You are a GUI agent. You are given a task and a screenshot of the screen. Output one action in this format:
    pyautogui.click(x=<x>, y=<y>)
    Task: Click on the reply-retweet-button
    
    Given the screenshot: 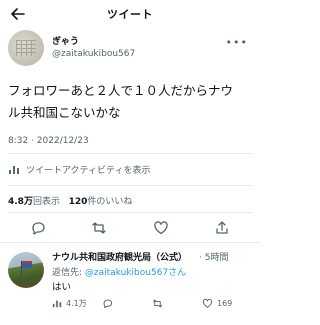 What is the action you would take?
    pyautogui.click(x=177, y=303)
    